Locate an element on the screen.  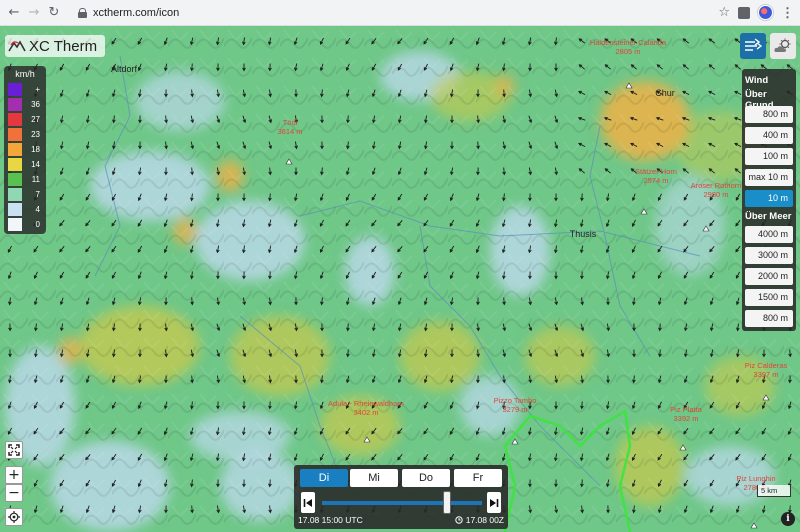
place-chur: Chur is located at coordinates (665, 93).